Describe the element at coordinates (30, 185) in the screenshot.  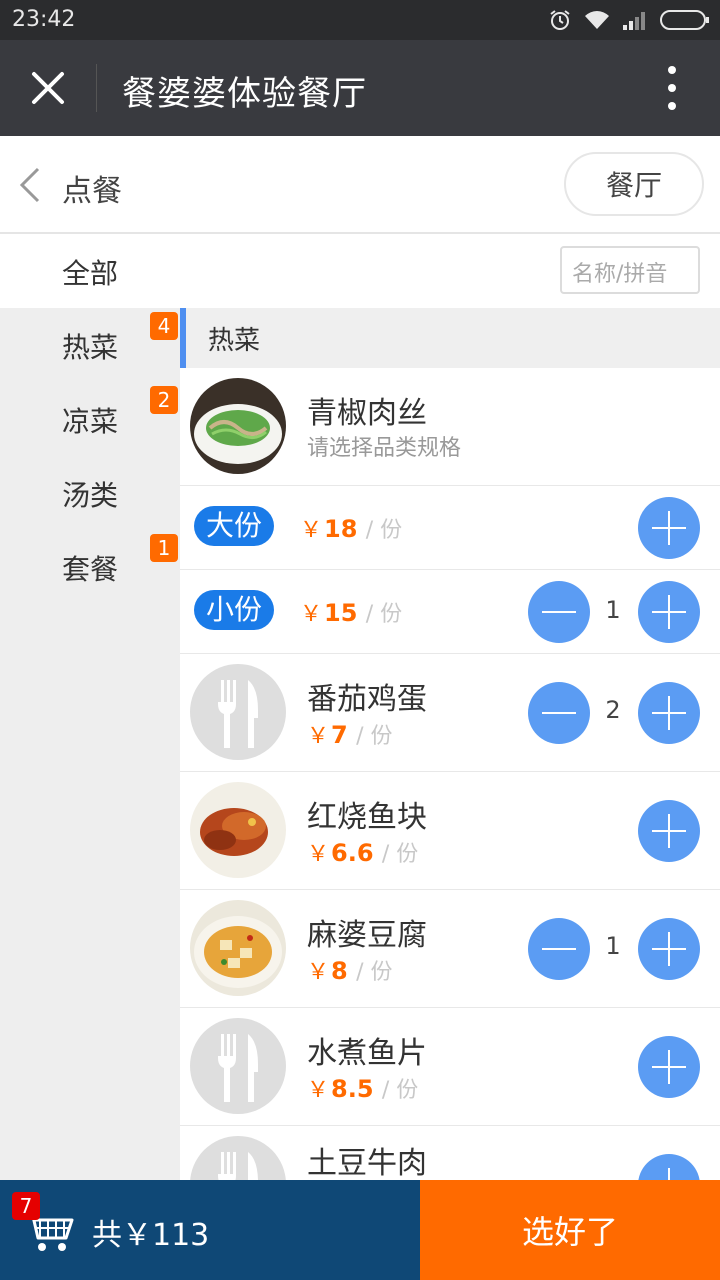
I see `back-chevron-icon` at that location.